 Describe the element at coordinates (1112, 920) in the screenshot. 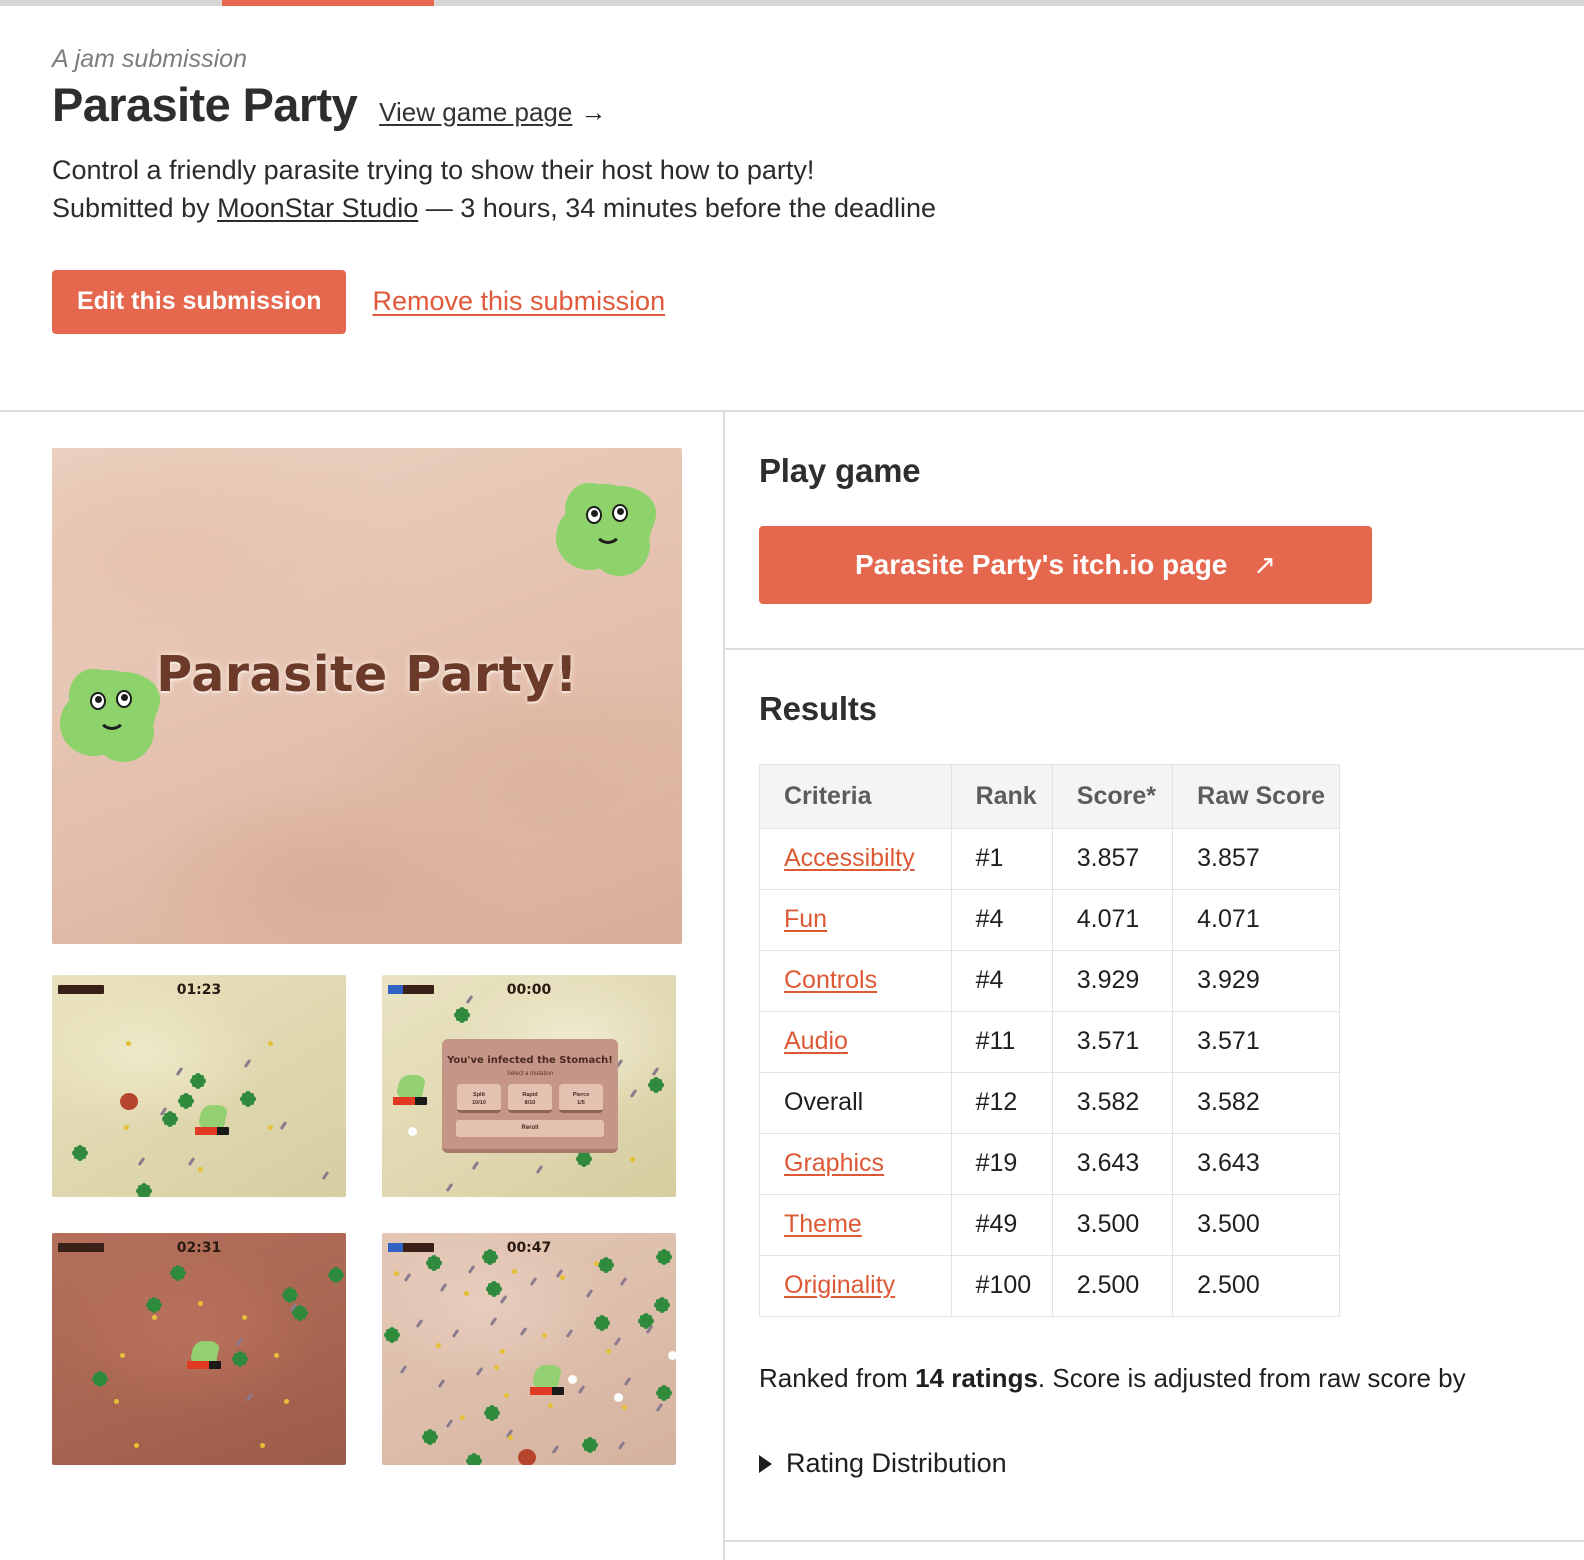

I see `cell-score: 4.071` at that location.